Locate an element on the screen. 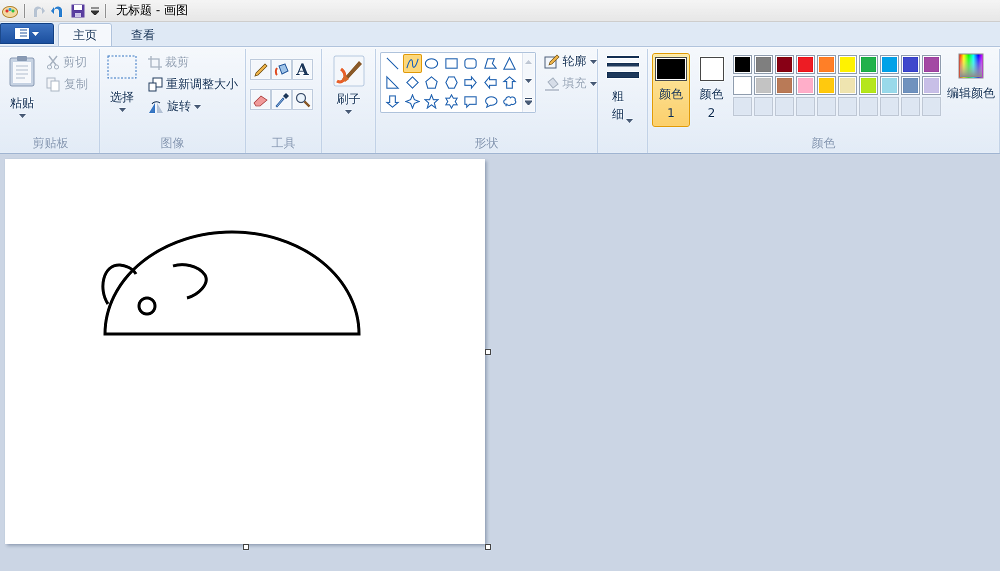 The image size is (1000, 571). eraser-tool is located at coordinates (260, 99).